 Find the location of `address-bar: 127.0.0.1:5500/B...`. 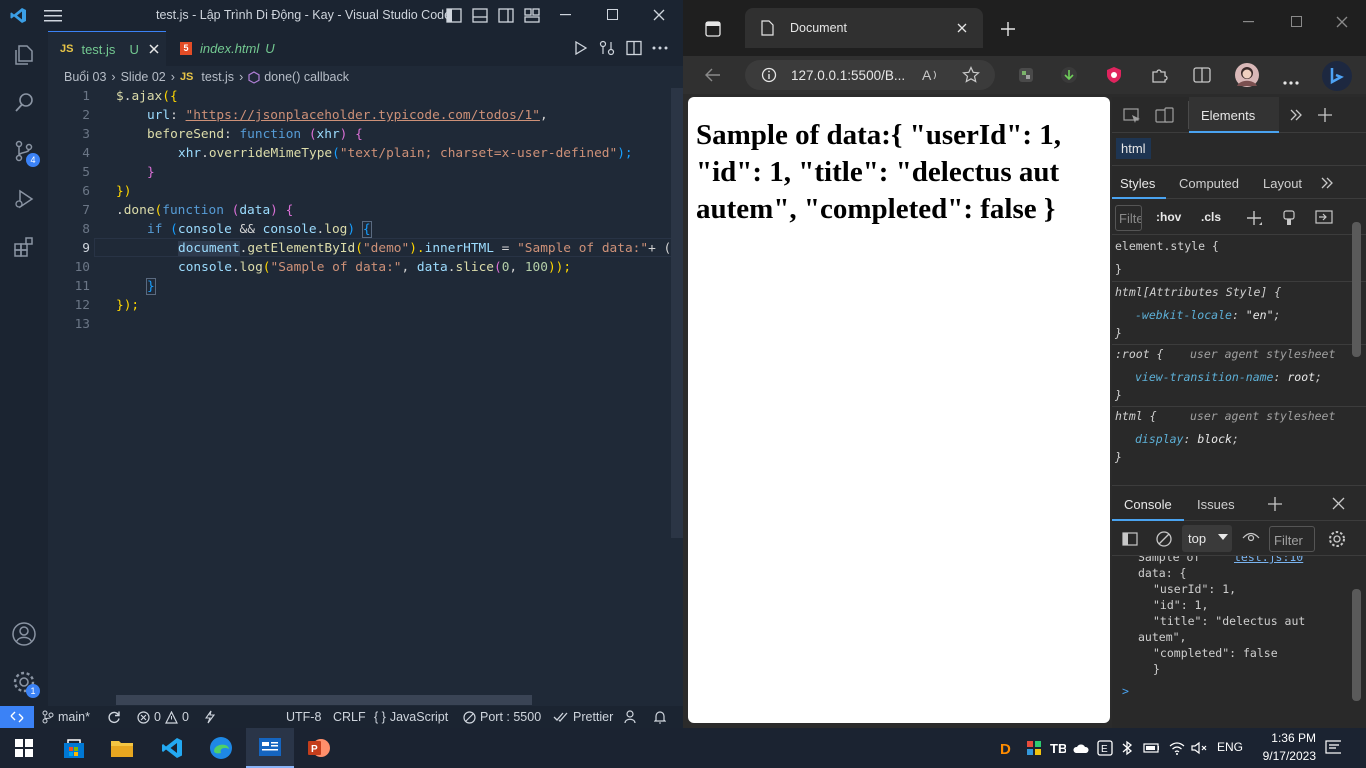

address-bar: 127.0.0.1:5500/B... is located at coordinates (870, 75).